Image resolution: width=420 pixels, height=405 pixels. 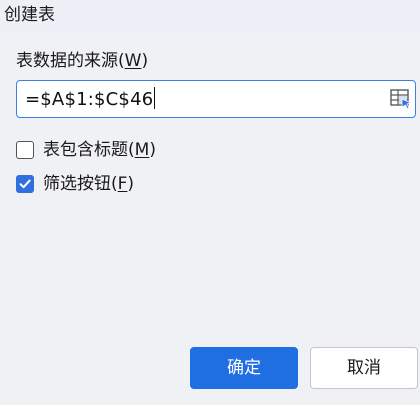 What do you see at coordinates (80, 184) in the screenshot?
I see `filter-buttons-label-text: 筛选按钮(` at bounding box center [80, 184].